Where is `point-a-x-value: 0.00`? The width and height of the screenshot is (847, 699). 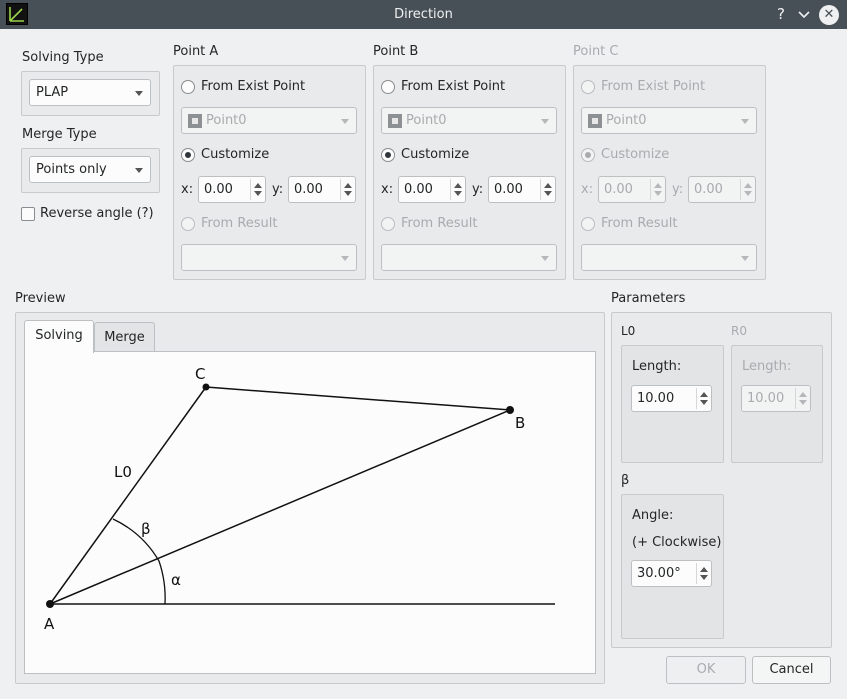
point-a-x-value: 0.00 is located at coordinates (218, 189).